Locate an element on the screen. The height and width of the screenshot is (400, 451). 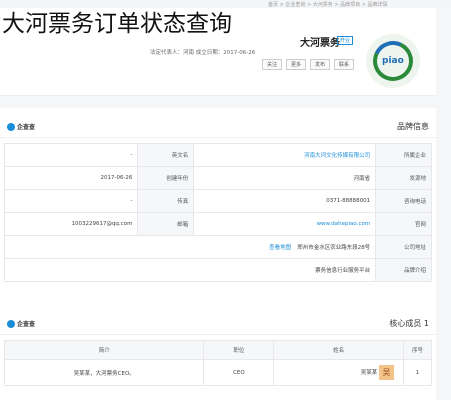
value-email: 1003229617@qq.com is located at coordinates (71, 224).